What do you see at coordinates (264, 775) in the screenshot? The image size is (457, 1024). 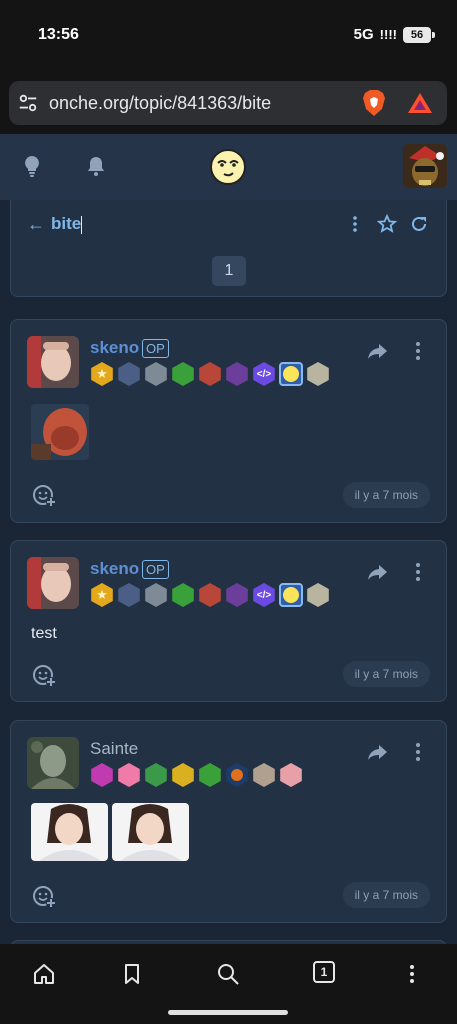 I see `cat-badge-icon` at bounding box center [264, 775].